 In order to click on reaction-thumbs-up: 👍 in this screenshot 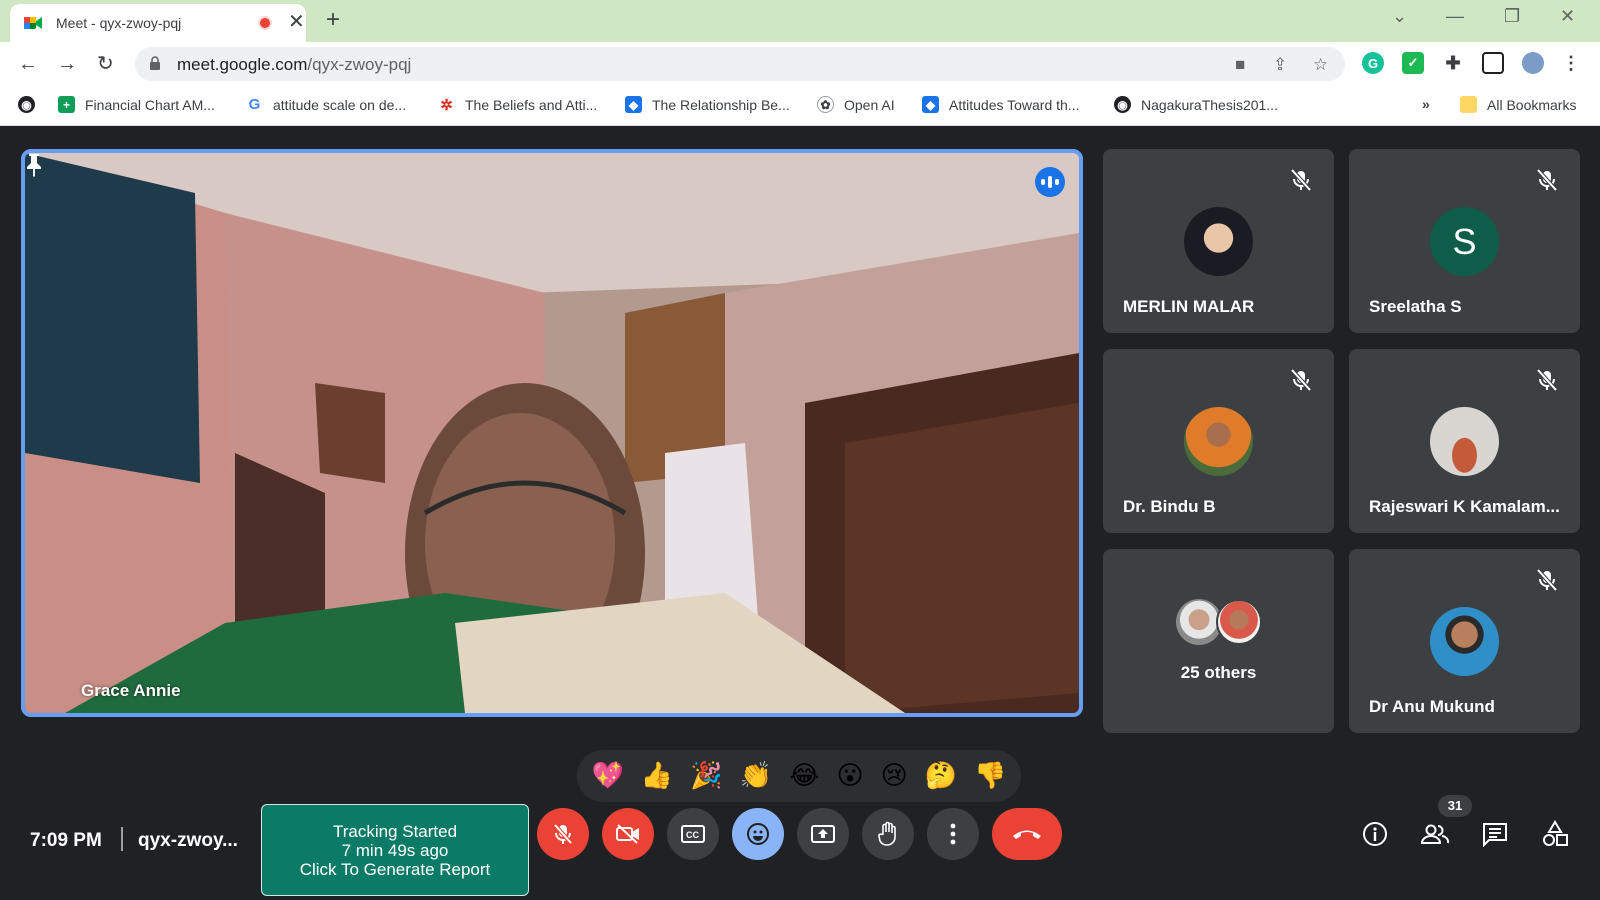, I will do `click(657, 776)`.